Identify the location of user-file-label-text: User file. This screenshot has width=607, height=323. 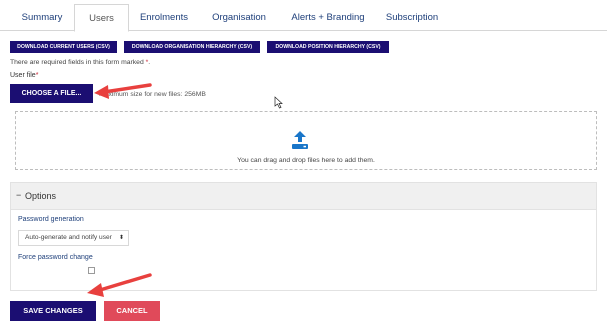
(23, 75).